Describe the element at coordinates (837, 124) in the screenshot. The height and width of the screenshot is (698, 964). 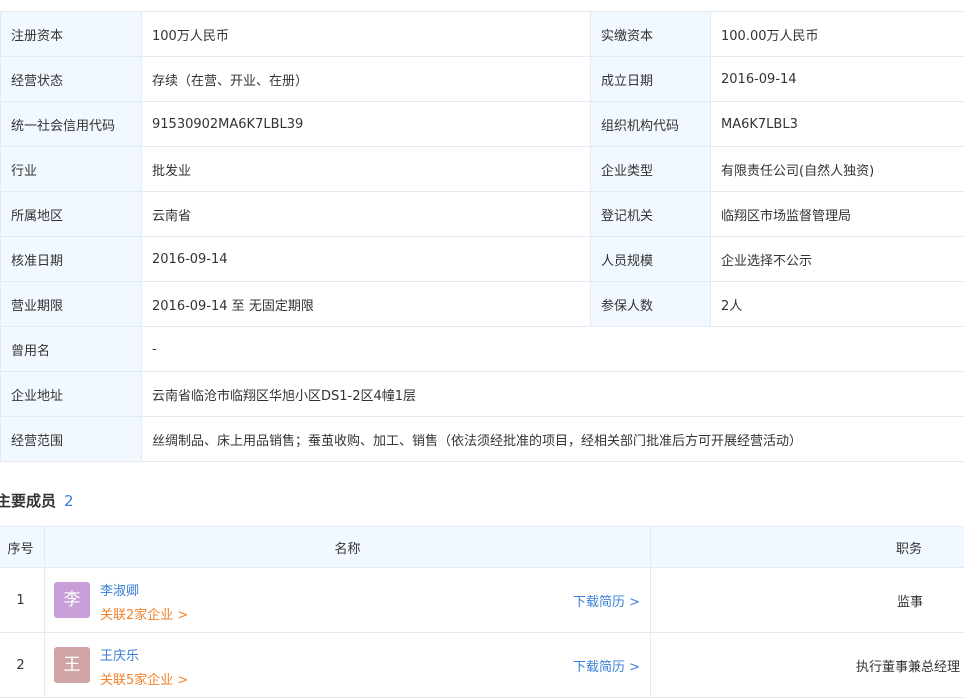
I see `info-value: MA6K7LBL3` at that location.